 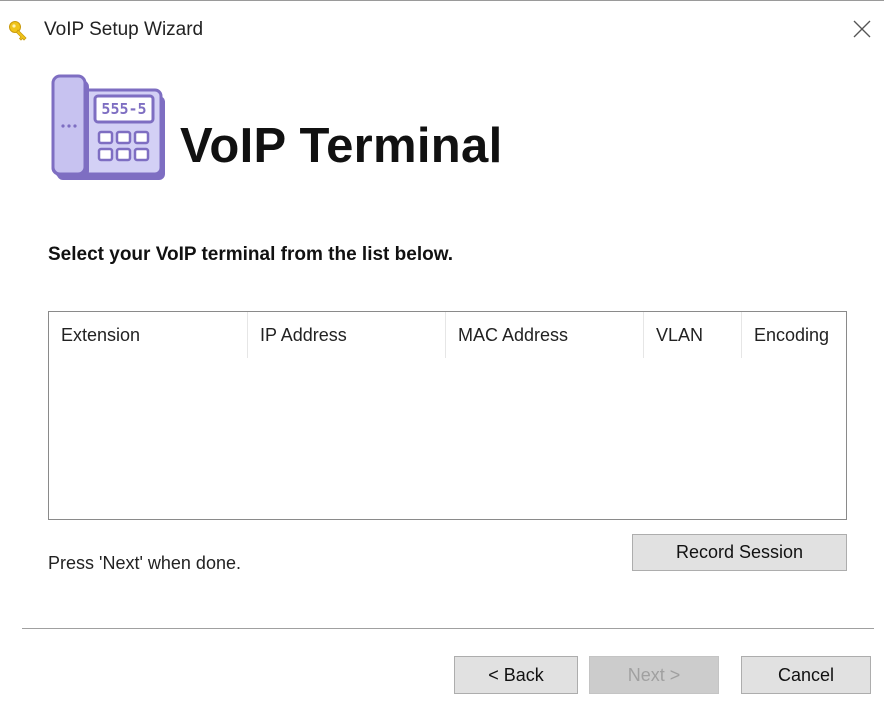 I want to click on column-header-ip-address: IP Address, so click(x=347, y=335).